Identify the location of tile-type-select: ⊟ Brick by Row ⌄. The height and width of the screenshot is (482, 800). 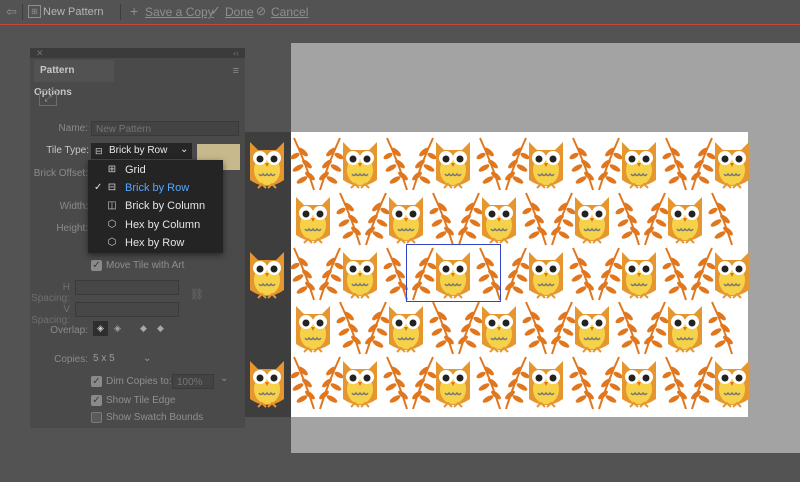
(141, 151).